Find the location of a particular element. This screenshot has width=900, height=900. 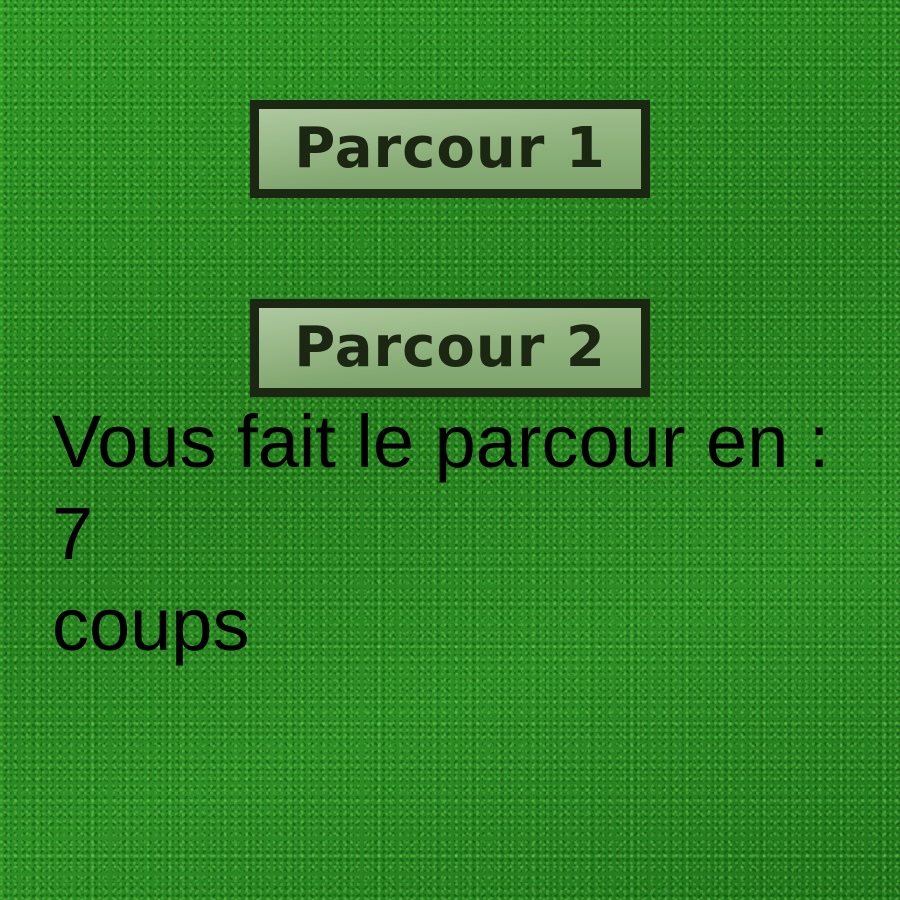

course-1-label: Parcour 1 is located at coordinates (450, 148).